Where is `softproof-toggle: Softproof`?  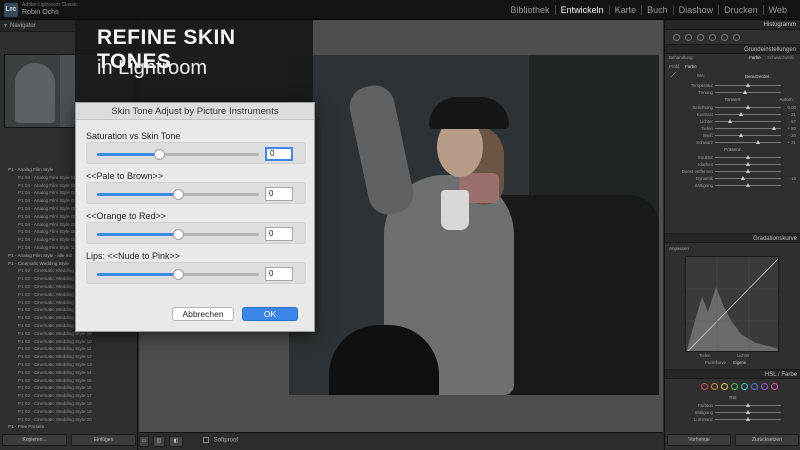
softproof-toggle: Softproof is located at coordinates (220, 440).